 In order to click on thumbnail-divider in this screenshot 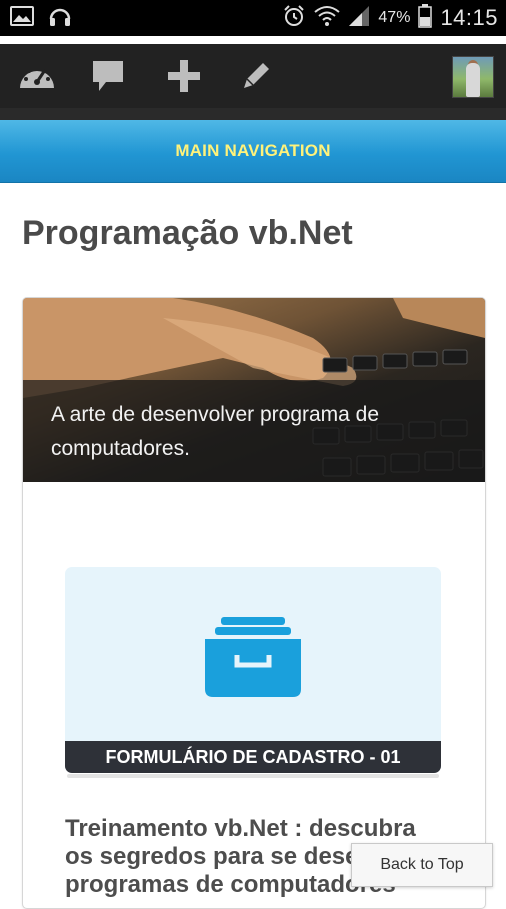, I will do `click(253, 776)`.